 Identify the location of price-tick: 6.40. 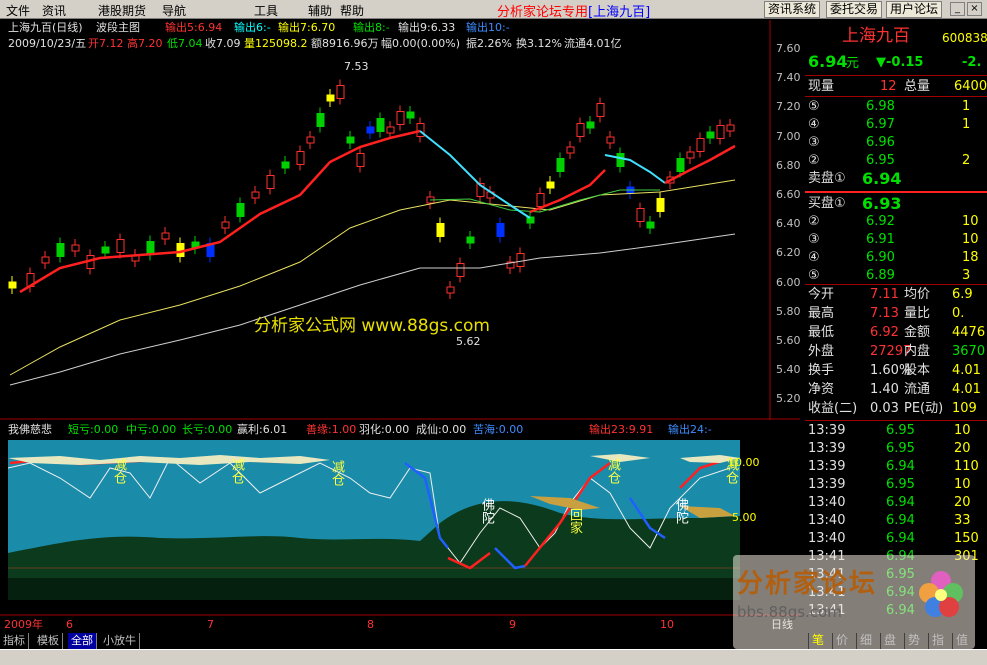
(788, 224).